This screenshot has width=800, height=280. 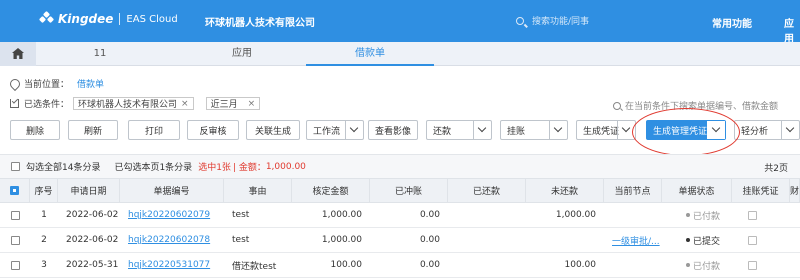 I want to click on row-unpaid-amount: 1,000.00, so click(x=575, y=215).